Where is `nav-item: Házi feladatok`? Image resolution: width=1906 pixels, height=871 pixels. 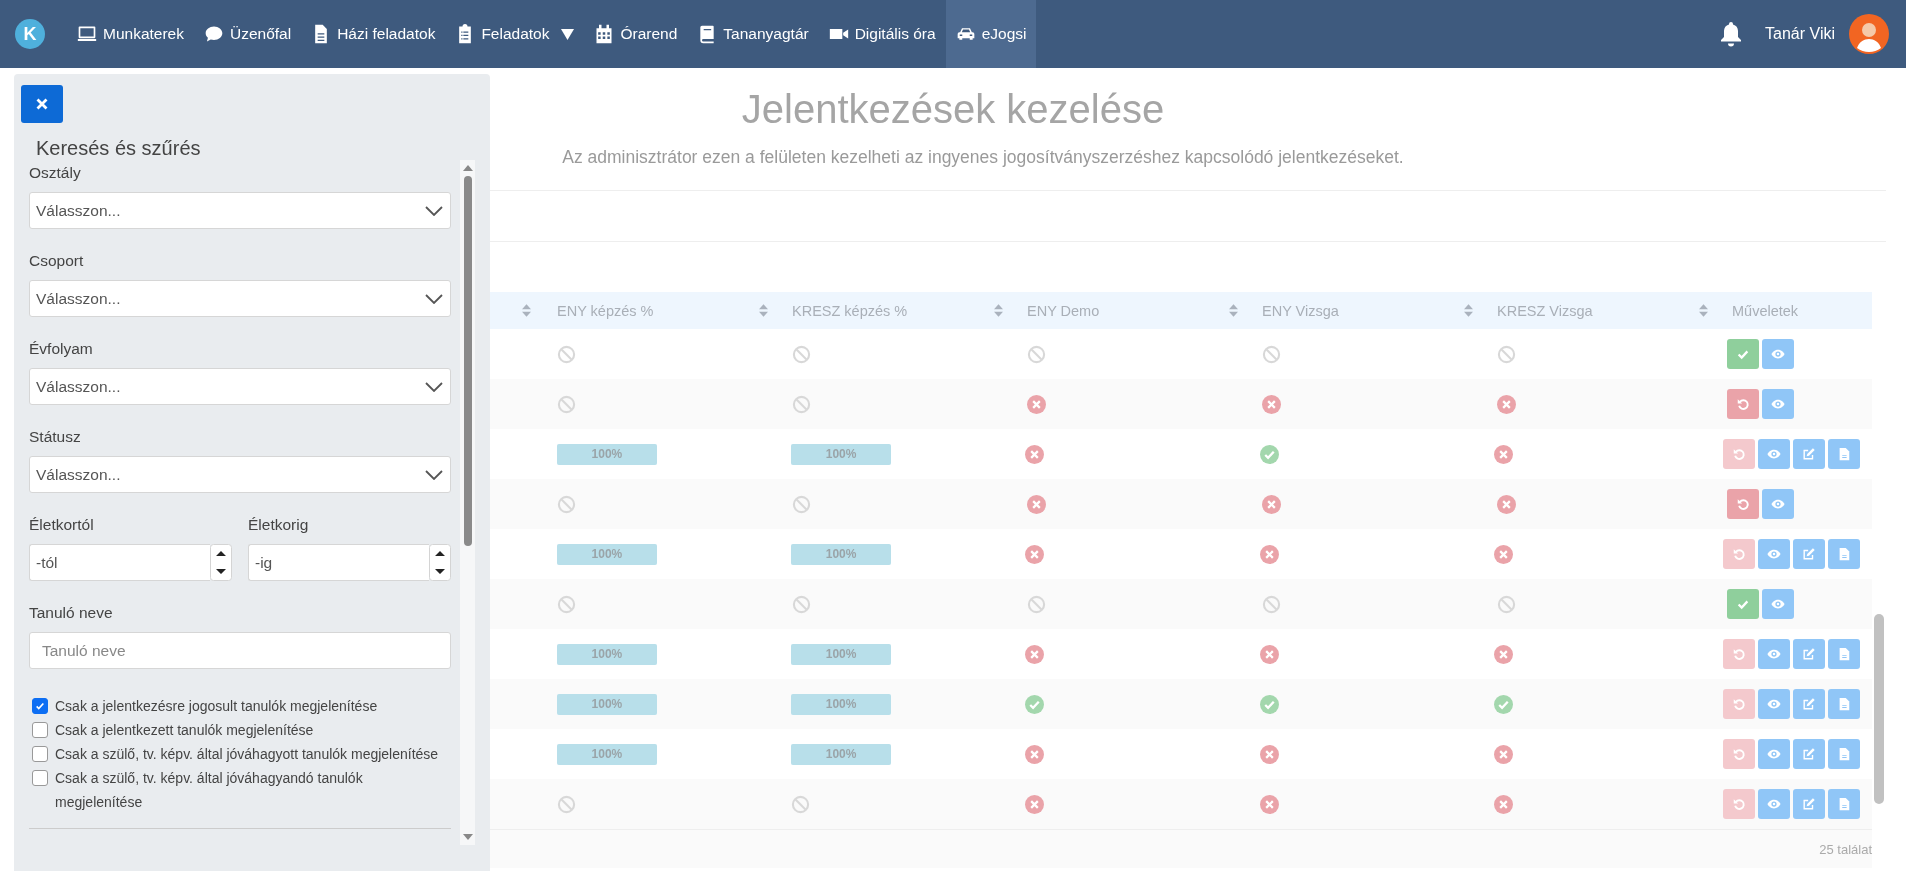 nav-item: Házi feladatok is located at coordinates (373, 34).